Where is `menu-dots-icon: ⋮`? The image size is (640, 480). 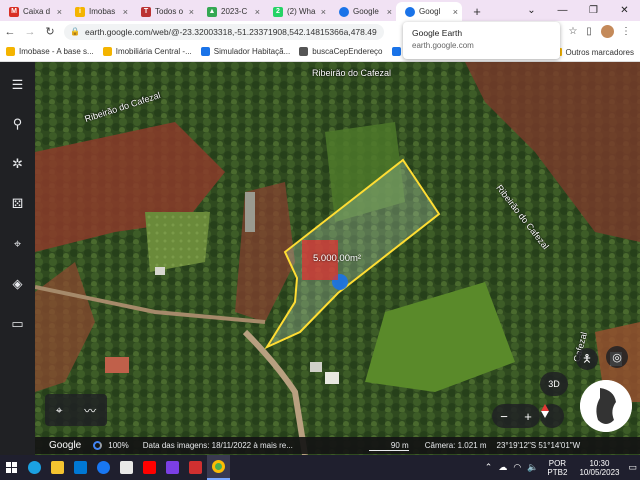 menu-dots-icon: ⋮ is located at coordinates (626, 31).